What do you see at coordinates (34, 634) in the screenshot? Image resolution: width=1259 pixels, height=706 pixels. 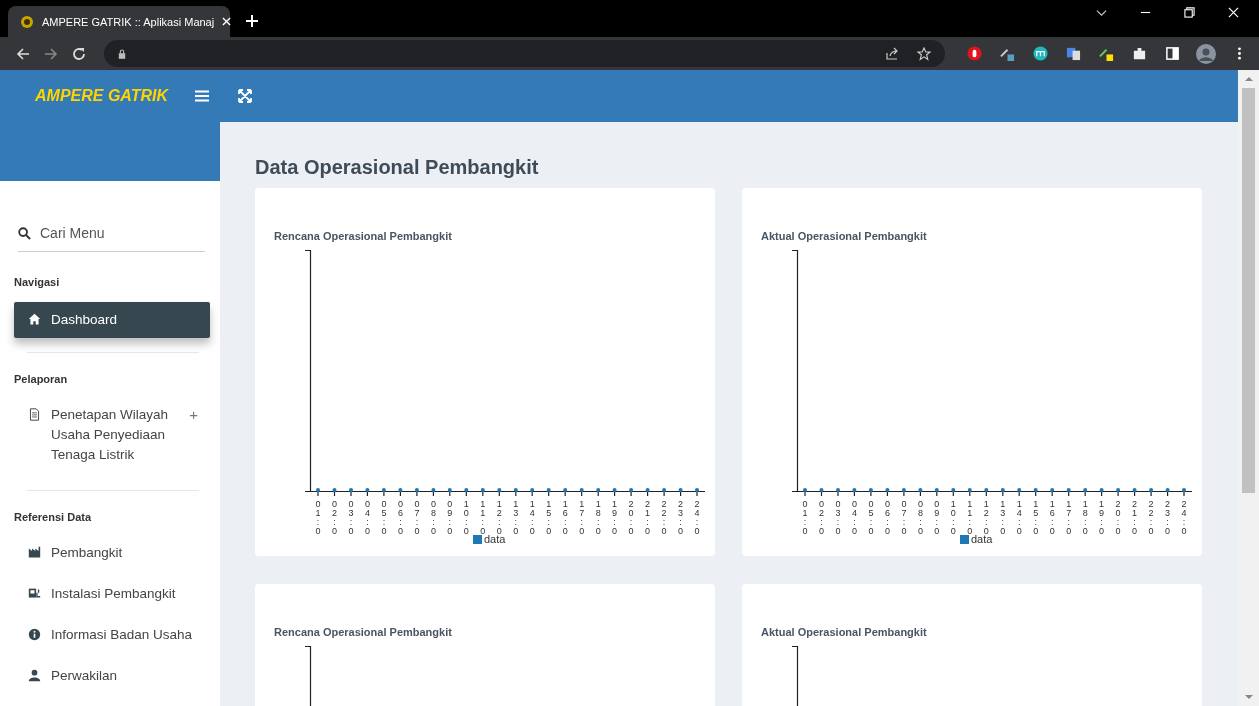 I see `info-icon` at bounding box center [34, 634].